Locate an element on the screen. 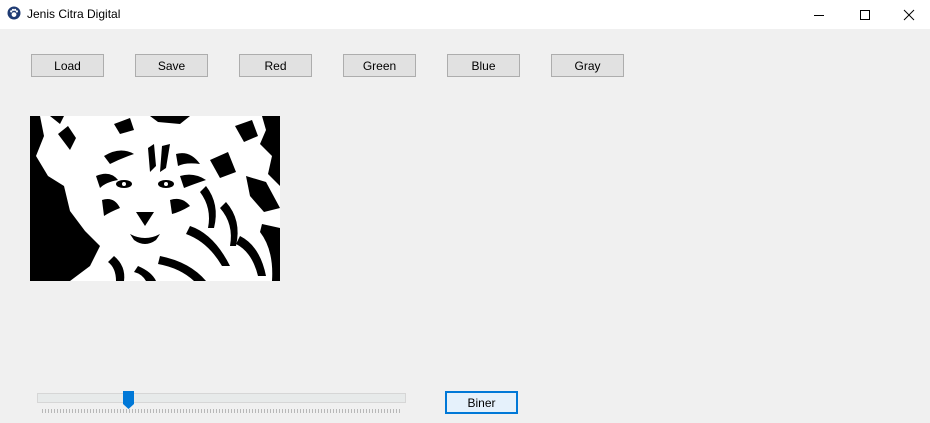 Image resolution: width=930 pixels, height=423 pixels. gray-button: Gray is located at coordinates (587, 65).